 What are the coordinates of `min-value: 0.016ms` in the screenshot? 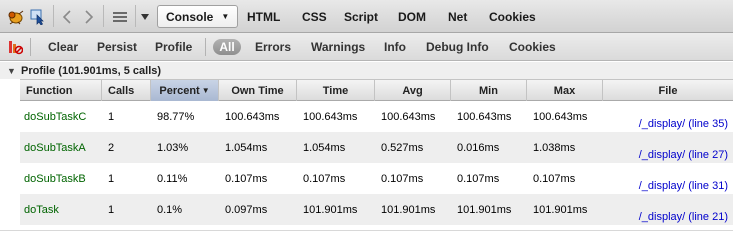 It's located at (478, 147).